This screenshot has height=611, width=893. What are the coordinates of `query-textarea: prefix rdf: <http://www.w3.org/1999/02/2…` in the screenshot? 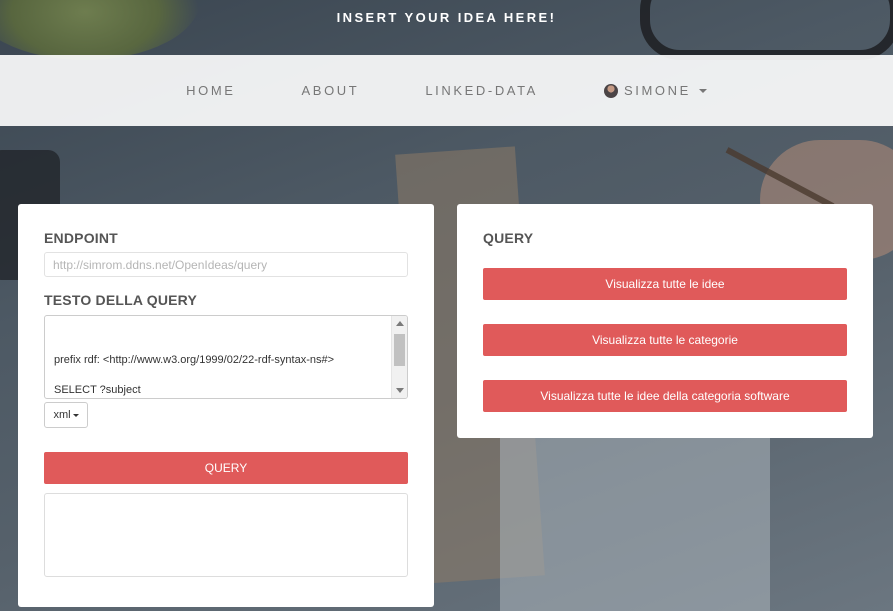 It's located at (226, 357).